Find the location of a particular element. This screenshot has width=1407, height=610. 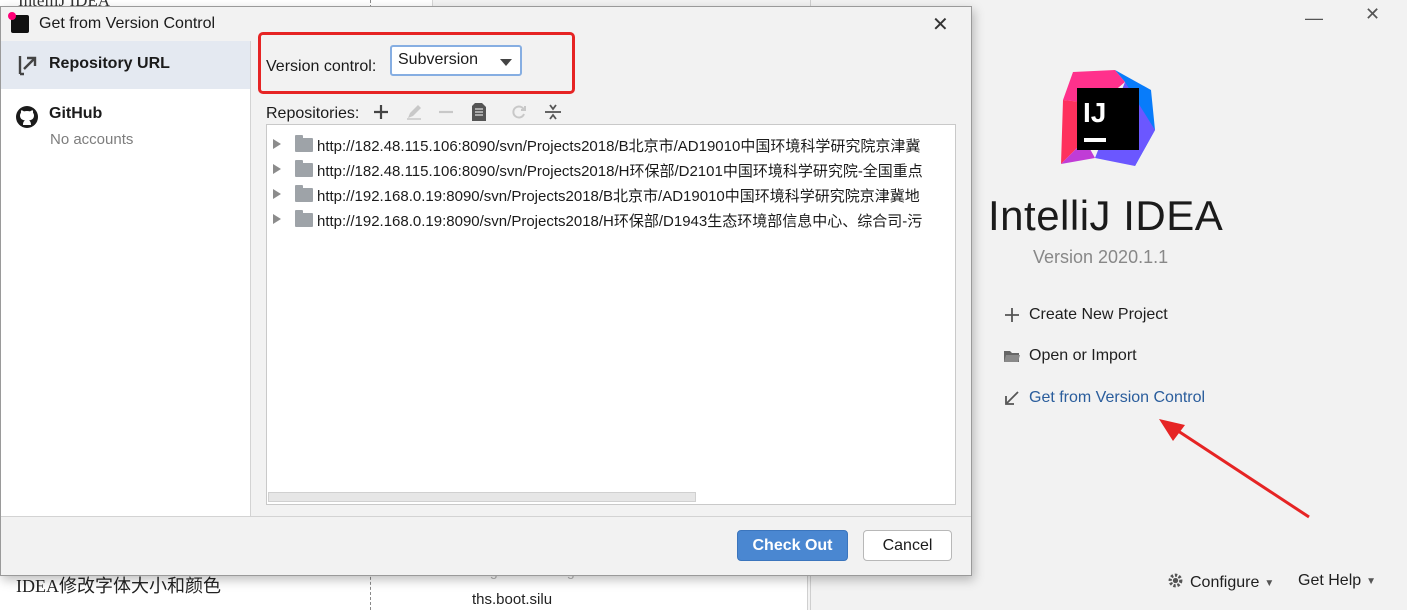

annotation-arrow is located at coordinates (1234, 469).